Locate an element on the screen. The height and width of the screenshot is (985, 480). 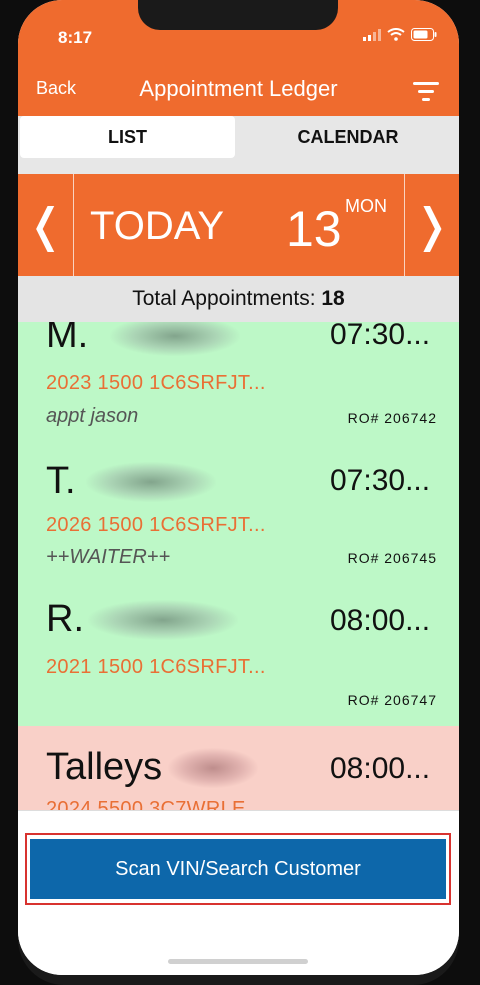
customer-name: M. is located at coordinates (67, 339).